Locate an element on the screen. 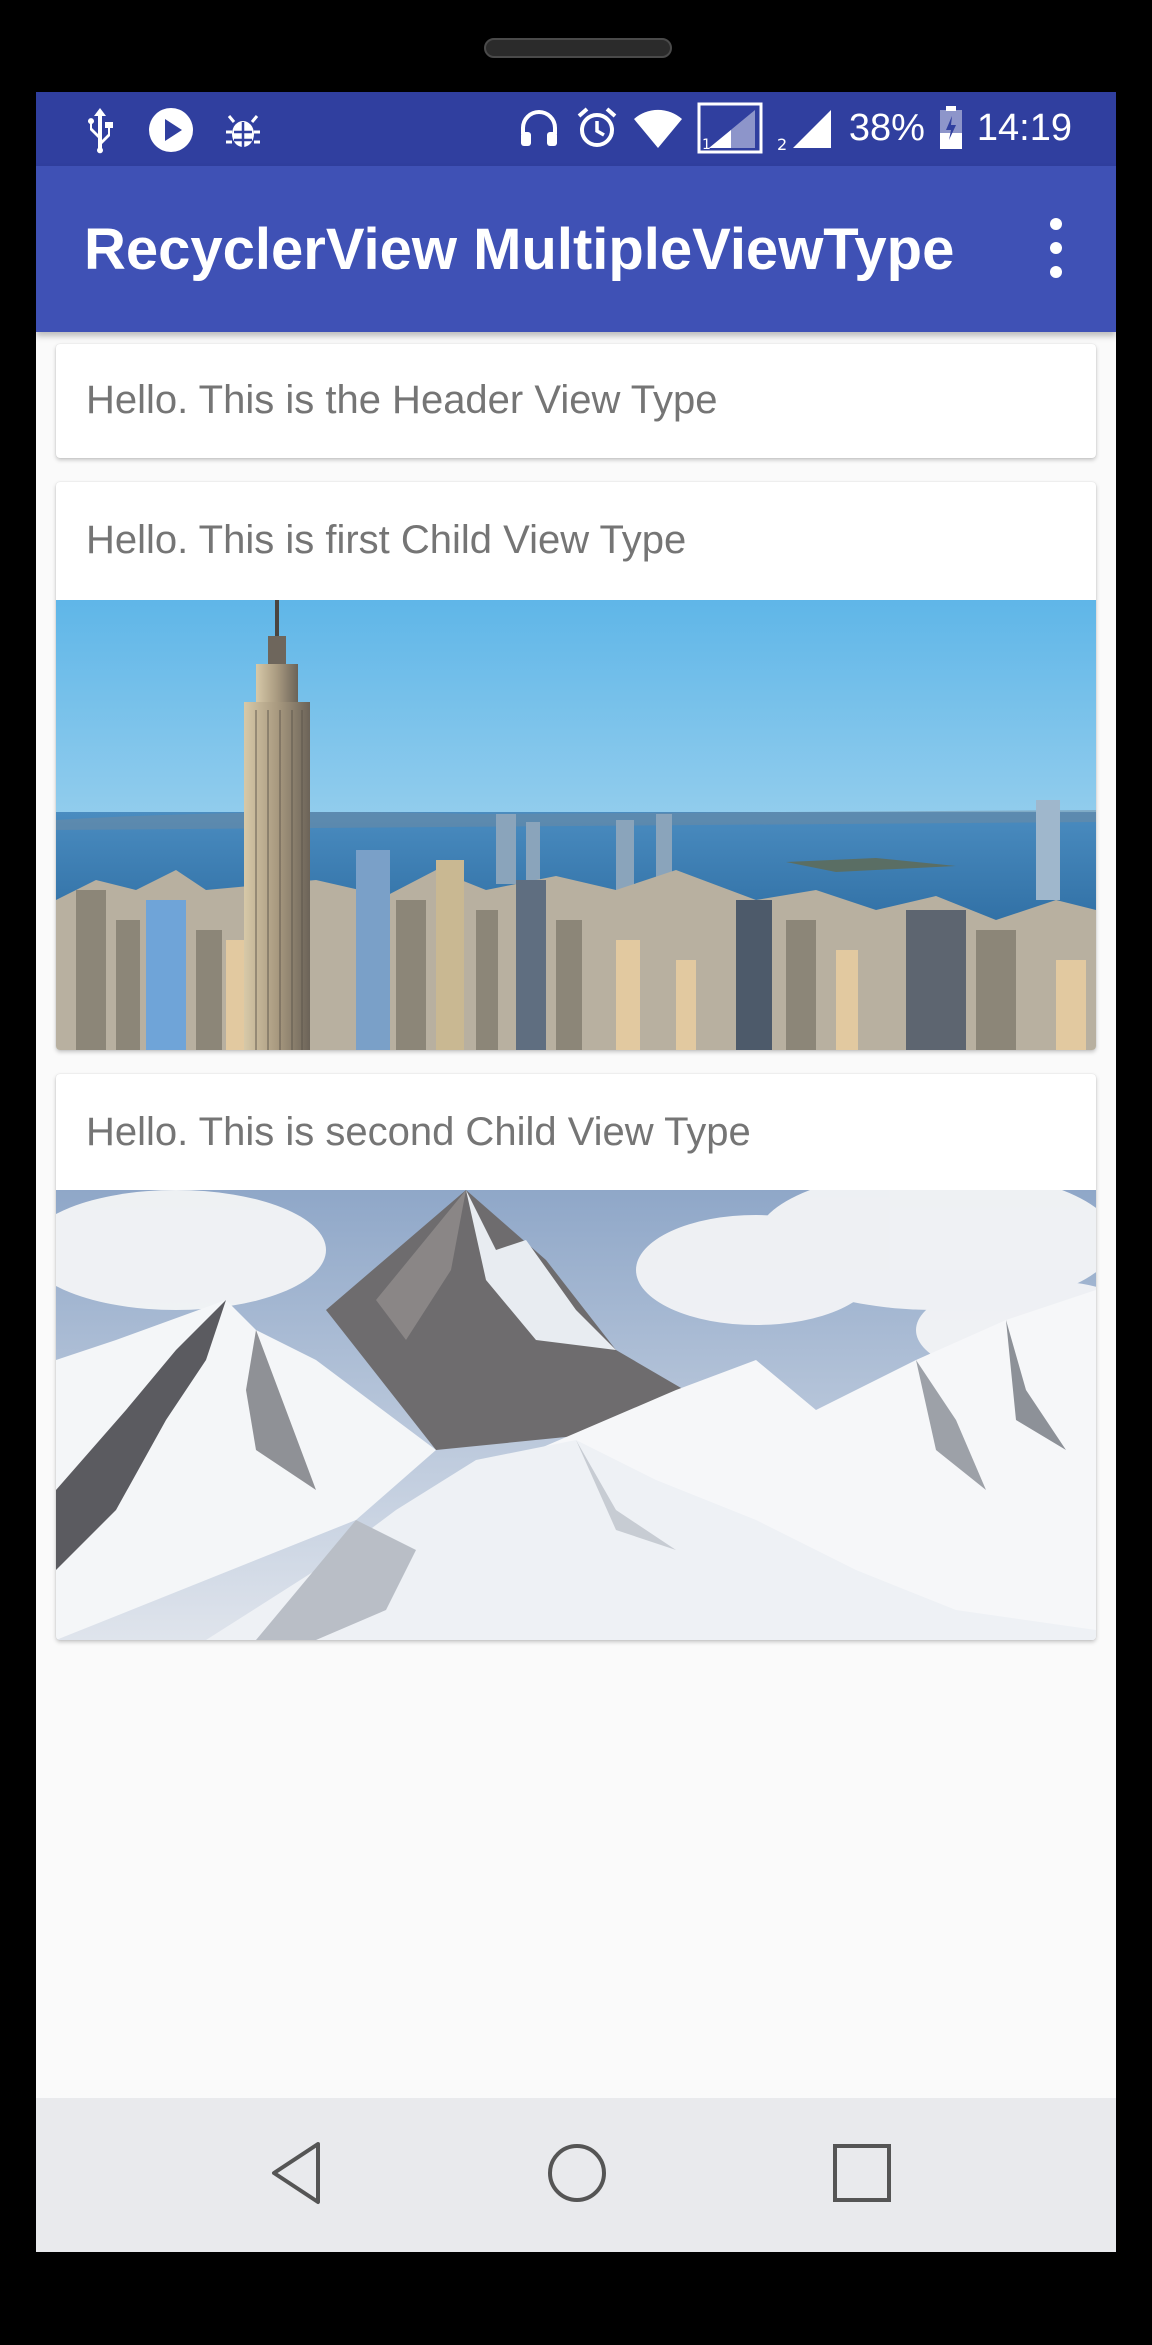  status-bar-left-icons is located at coordinates (172, 130).